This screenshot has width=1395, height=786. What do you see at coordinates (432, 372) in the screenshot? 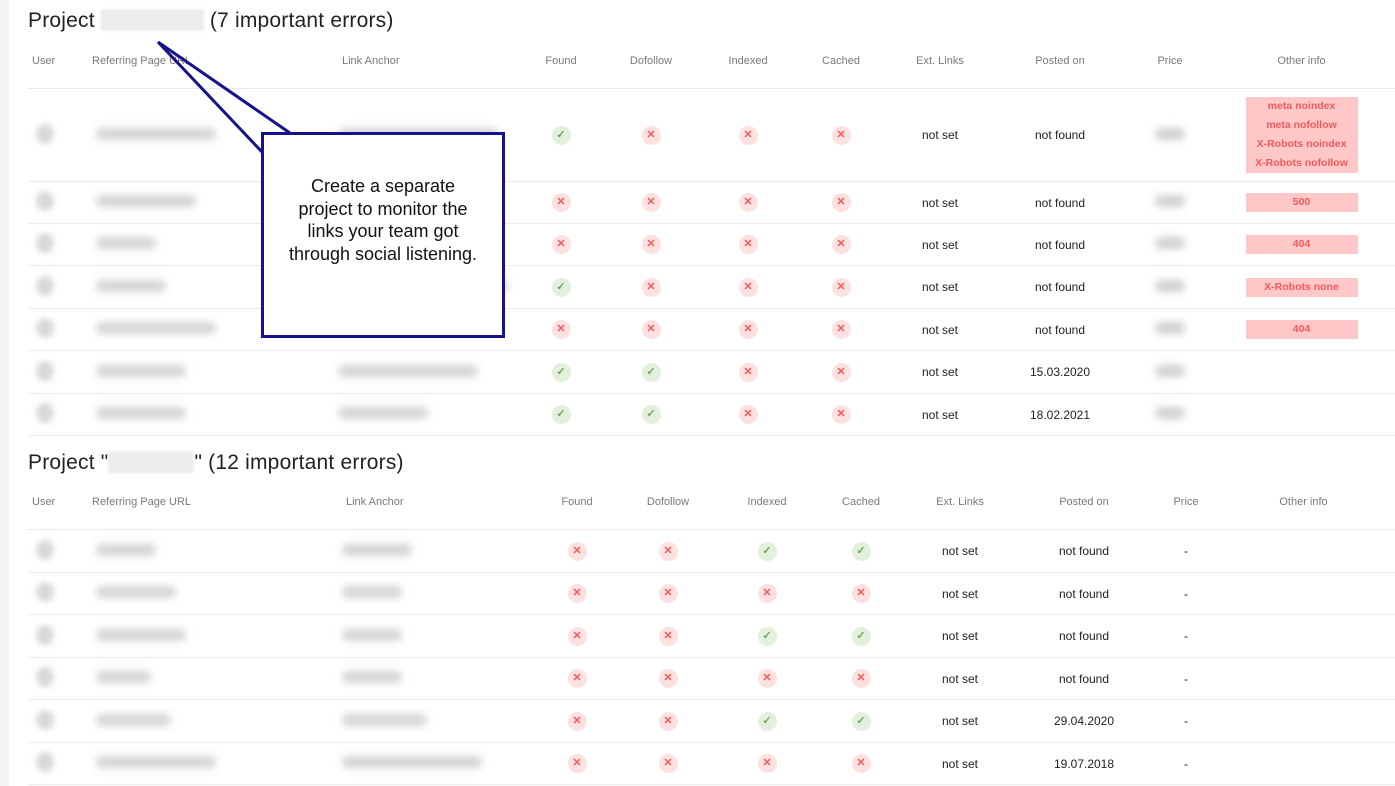
I see `link-anchor-cell` at bounding box center [432, 372].